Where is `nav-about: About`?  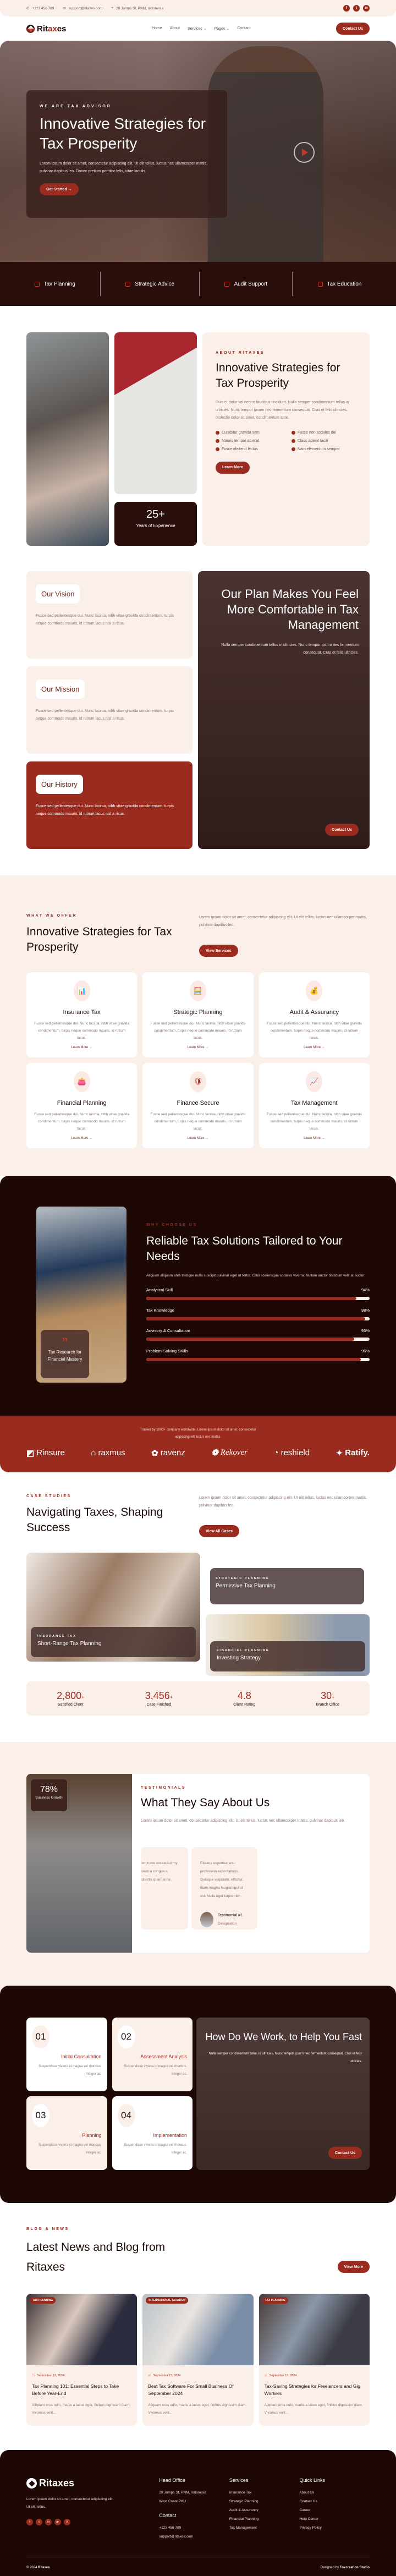
nav-about: About is located at coordinates (175, 29).